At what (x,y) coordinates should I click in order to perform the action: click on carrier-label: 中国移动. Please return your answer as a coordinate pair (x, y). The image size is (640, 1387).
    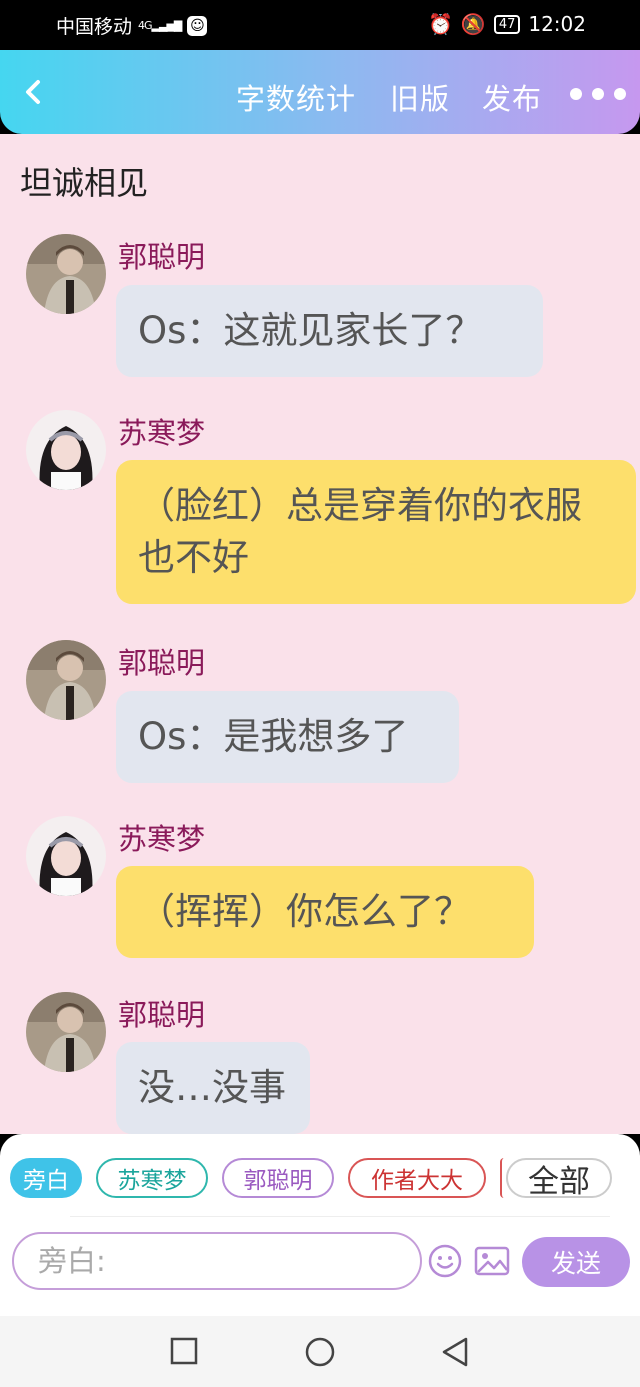
    Looking at the image, I should click on (94, 27).